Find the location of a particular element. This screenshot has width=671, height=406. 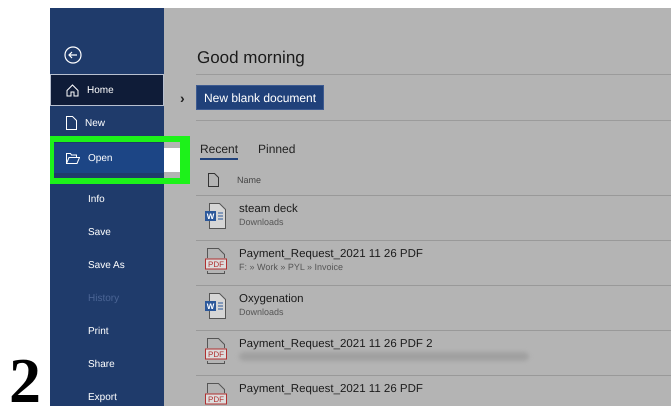

sidebar-item: Home is located at coordinates (107, 90).